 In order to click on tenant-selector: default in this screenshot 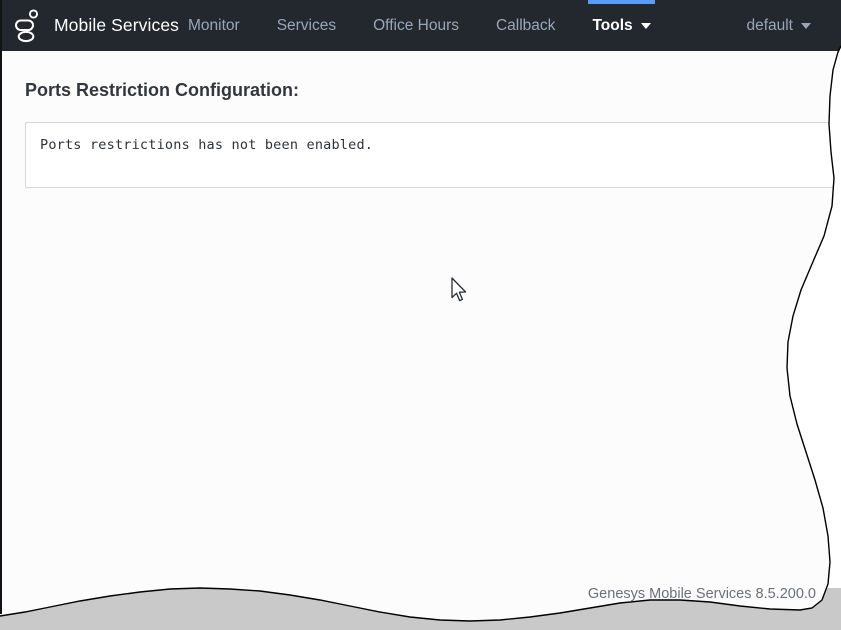, I will do `click(778, 25)`.